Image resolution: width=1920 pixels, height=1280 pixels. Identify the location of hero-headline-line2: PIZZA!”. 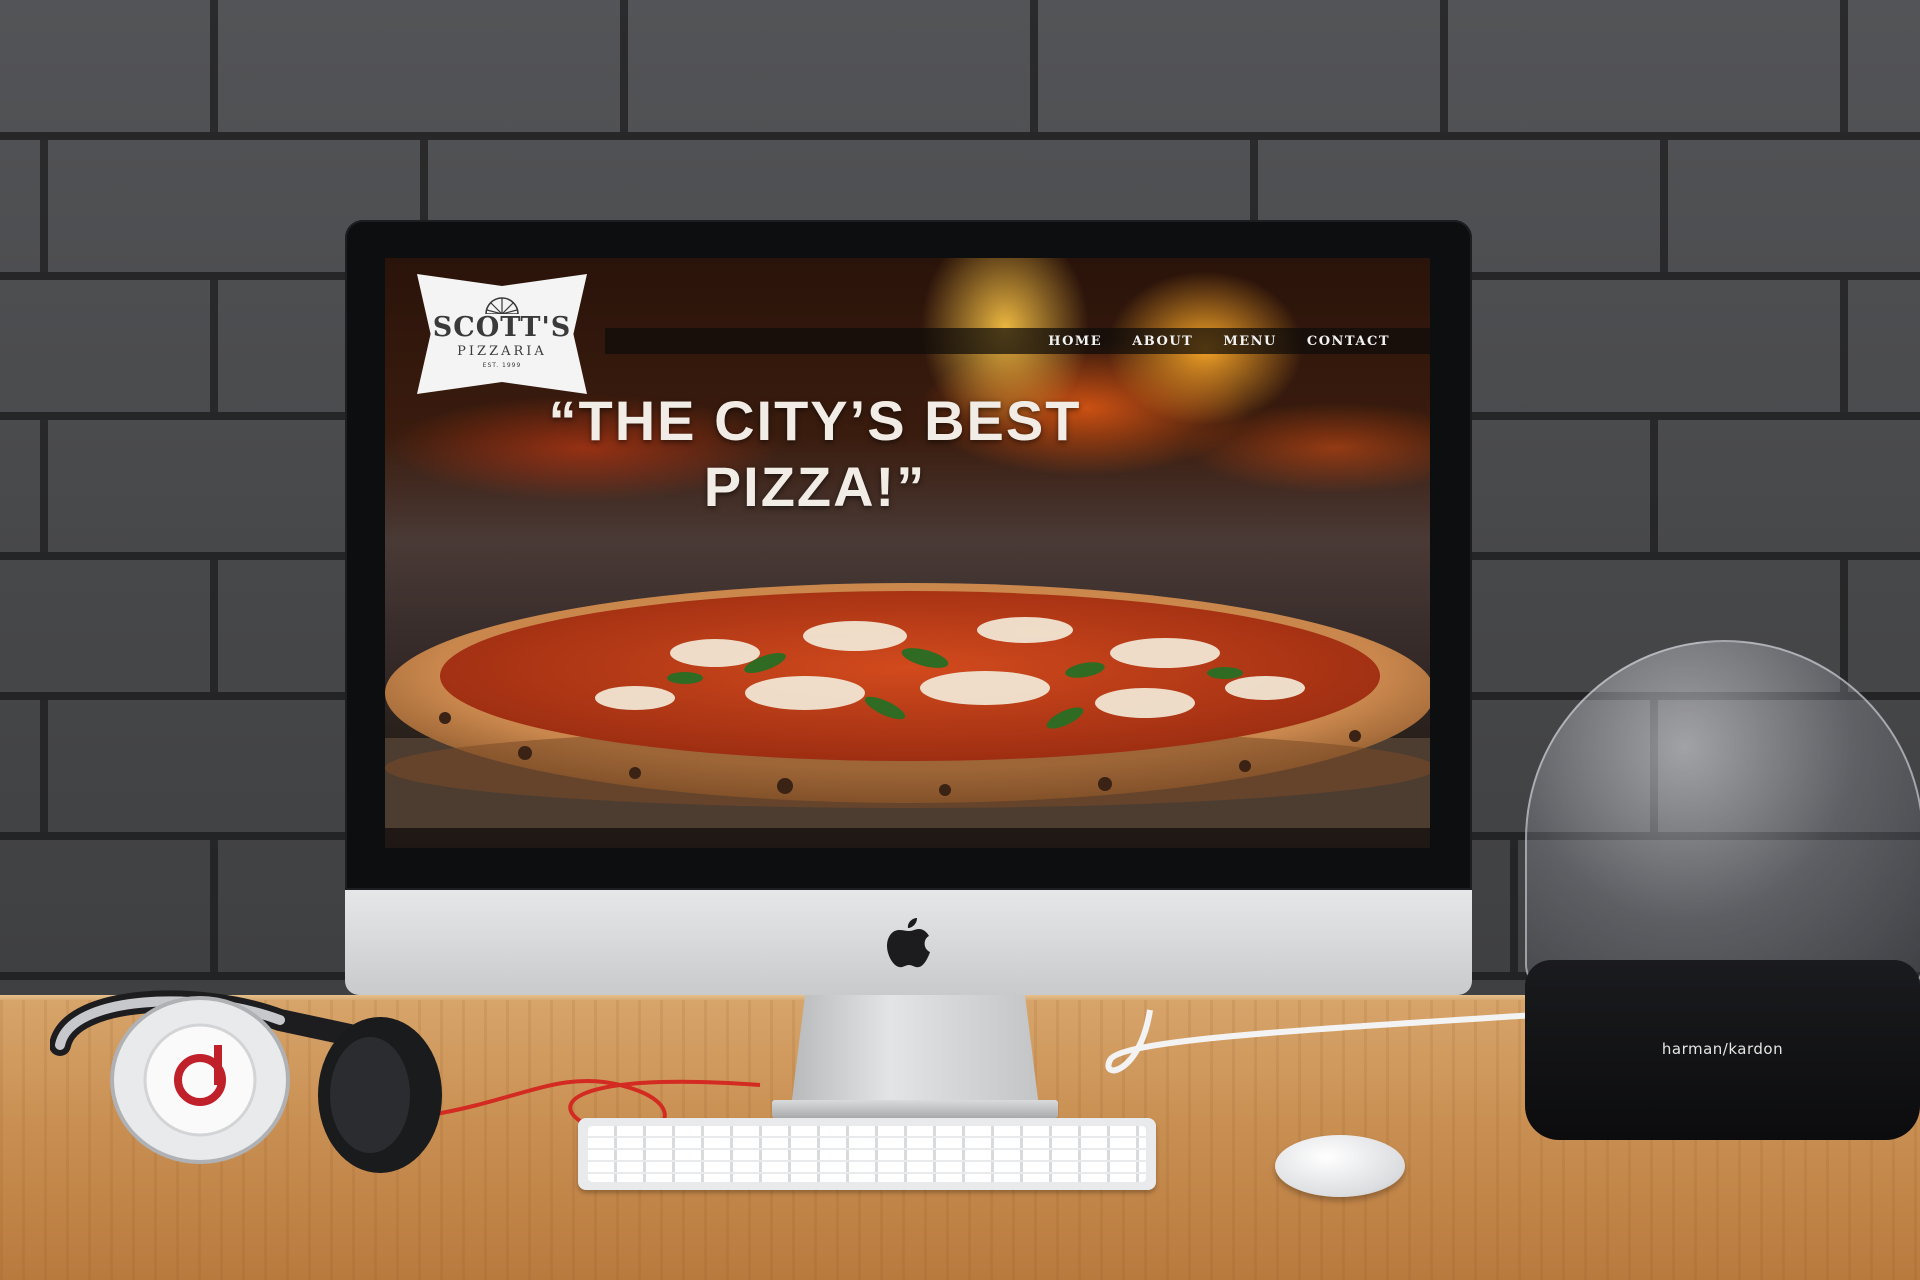
(815, 486).